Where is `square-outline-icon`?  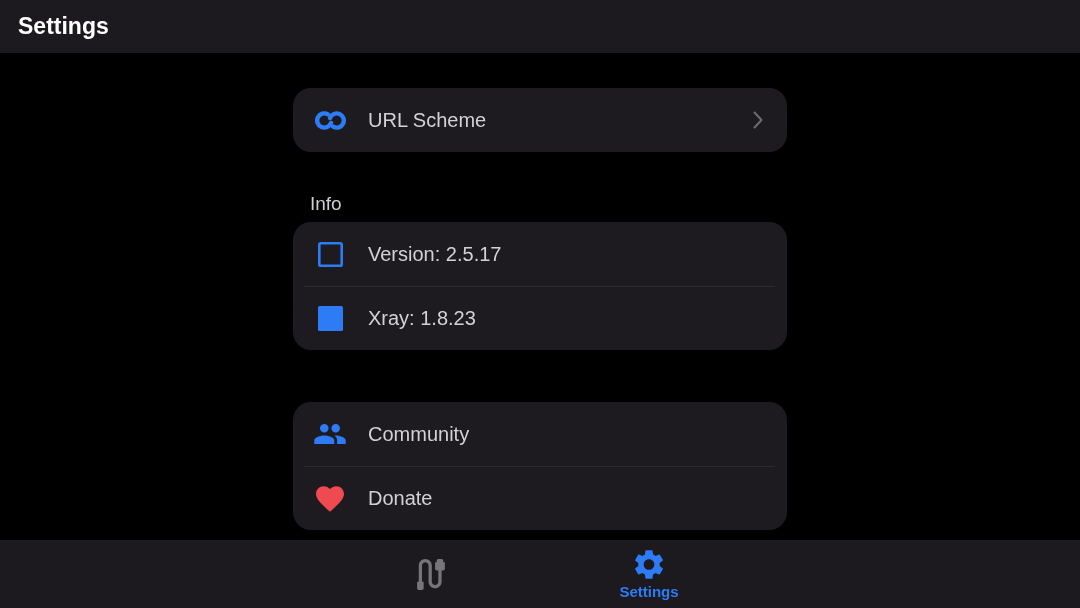 square-outline-icon is located at coordinates (330, 254).